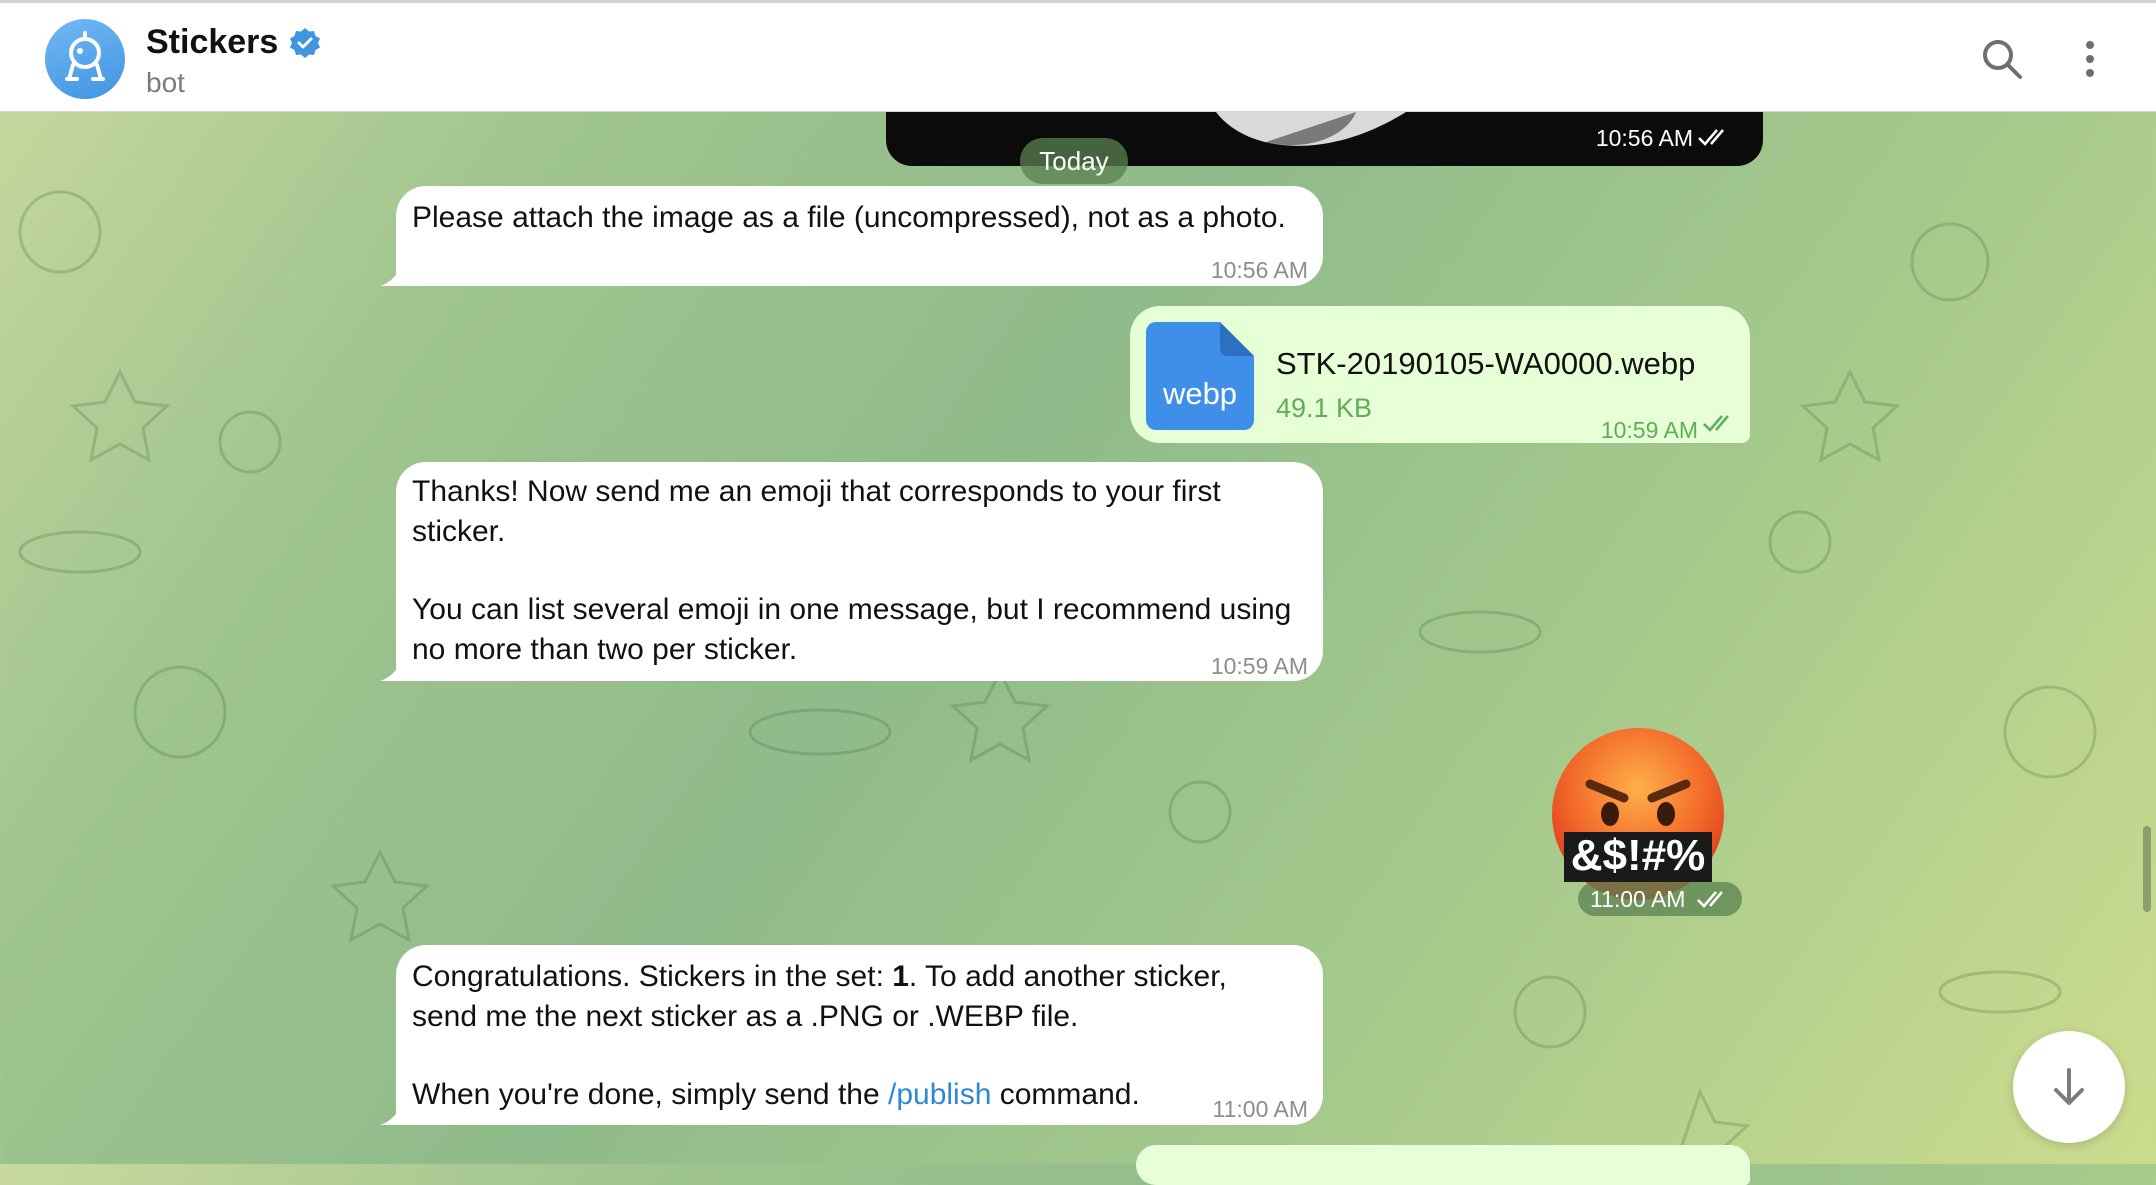  I want to click on search-button, so click(2002, 59).